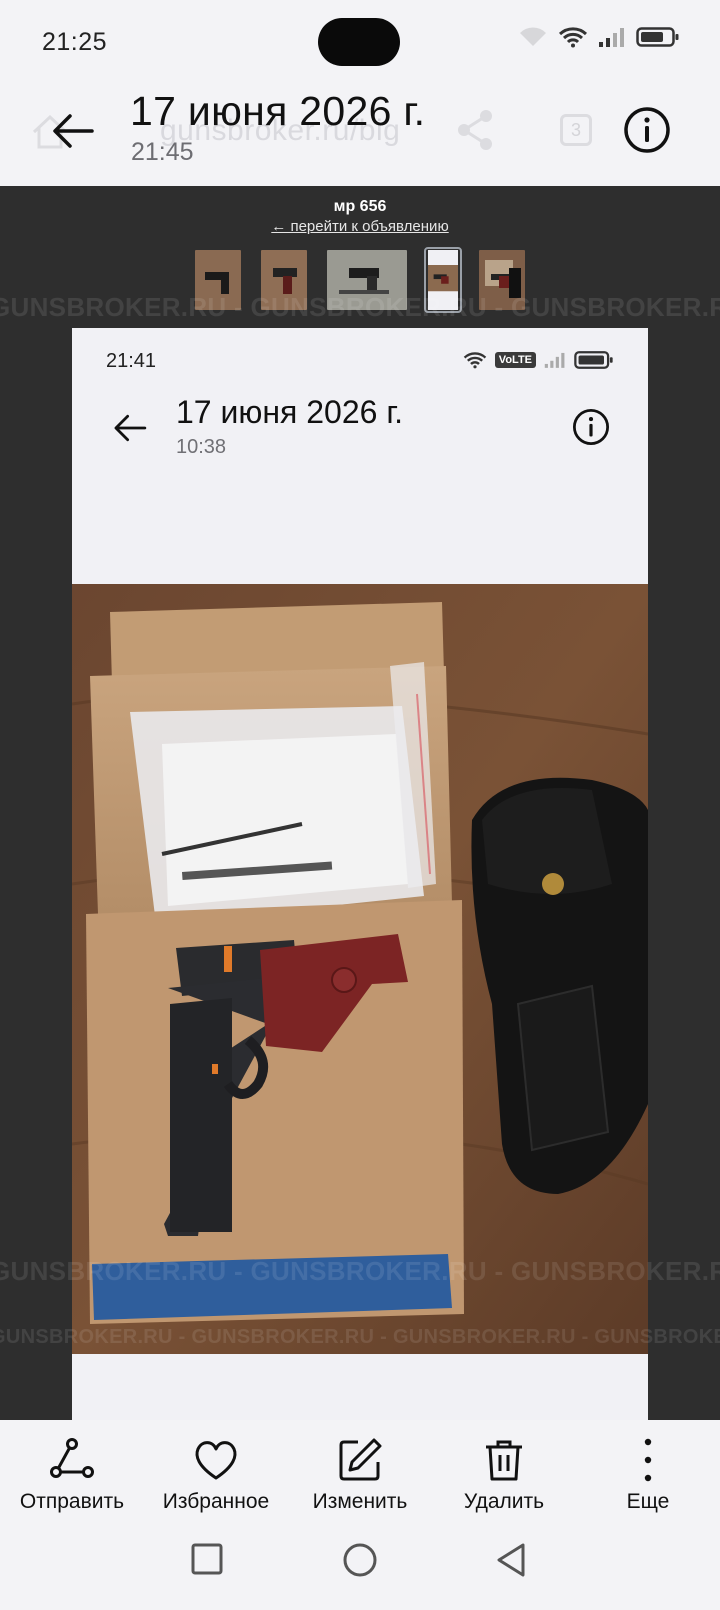 The height and width of the screenshot is (1610, 720). What do you see at coordinates (75, 42) in the screenshot?
I see `status-time: 21:25` at bounding box center [75, 42].